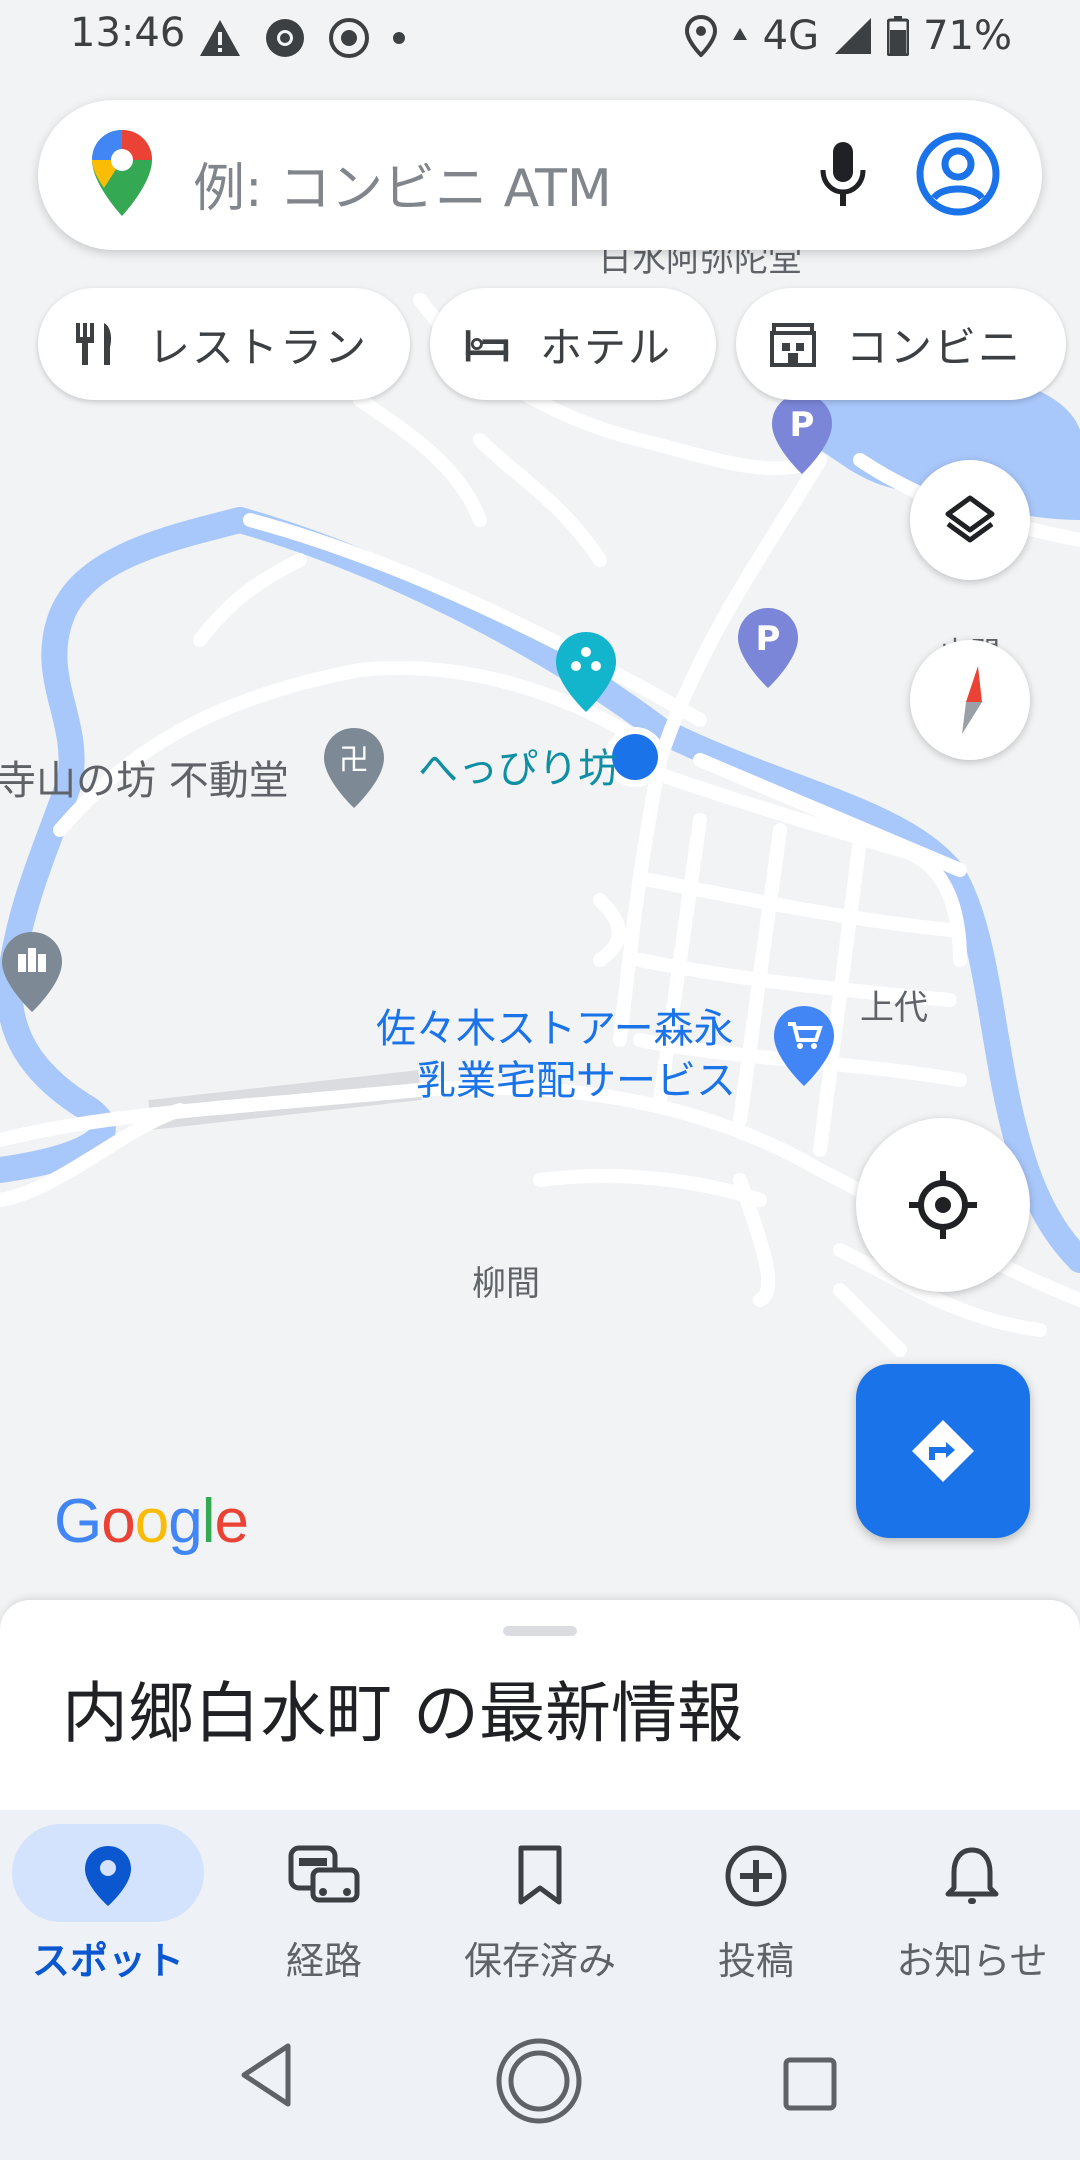 This screenshot has width=1080, height=2160. Describe the element at coordinates (402, 183) in the screenshot. I see `search-input: 例: コンビニ ATM` at that location.